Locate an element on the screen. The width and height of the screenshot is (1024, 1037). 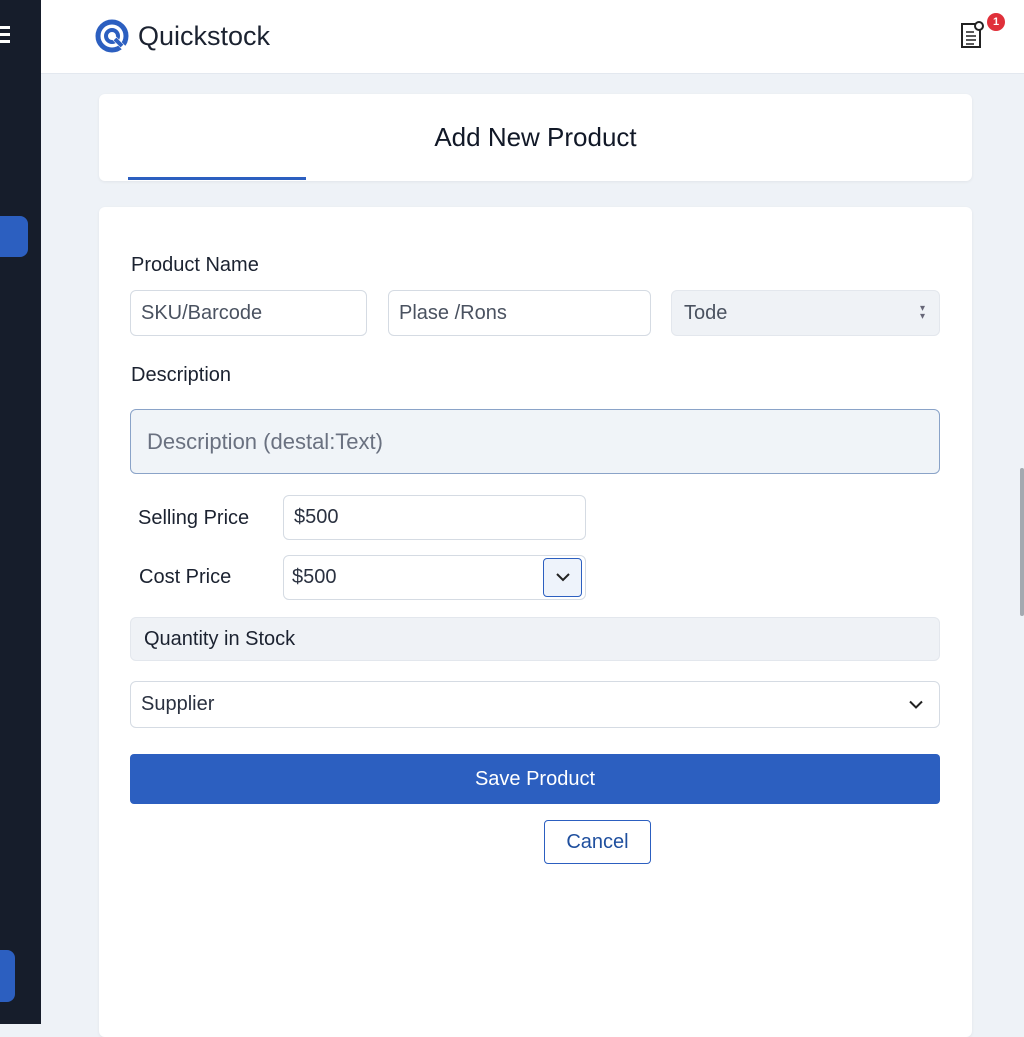
notification-document-icon is located at coordinates (972, 35).